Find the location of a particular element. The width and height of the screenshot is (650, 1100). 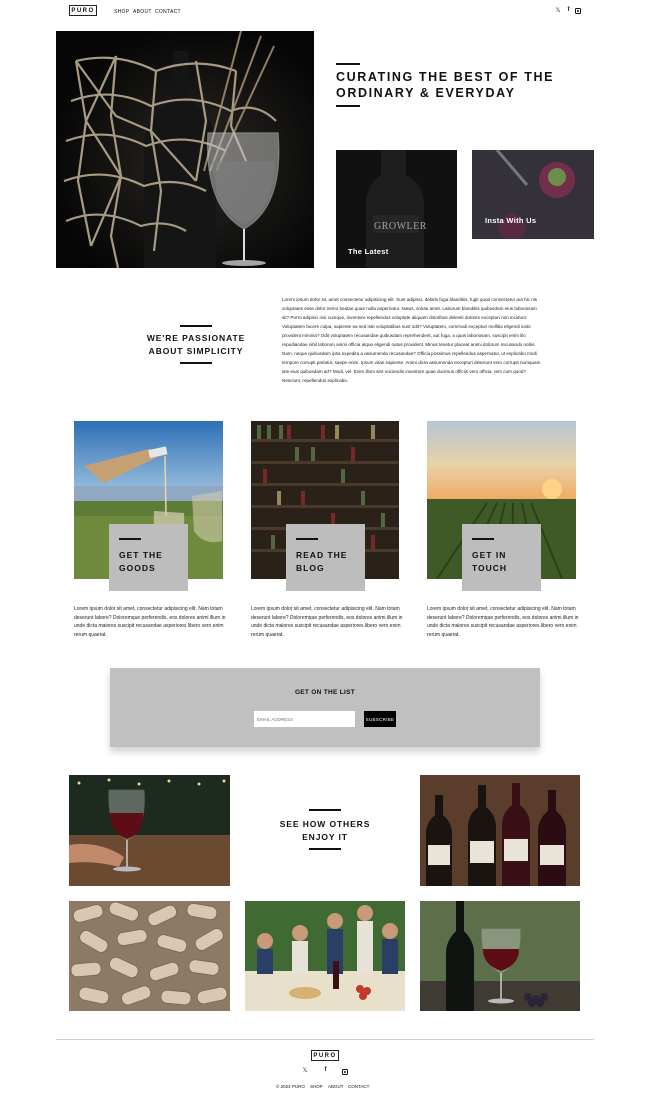

footer-link-about: ABOUT is located at coordinates (336, 1086).